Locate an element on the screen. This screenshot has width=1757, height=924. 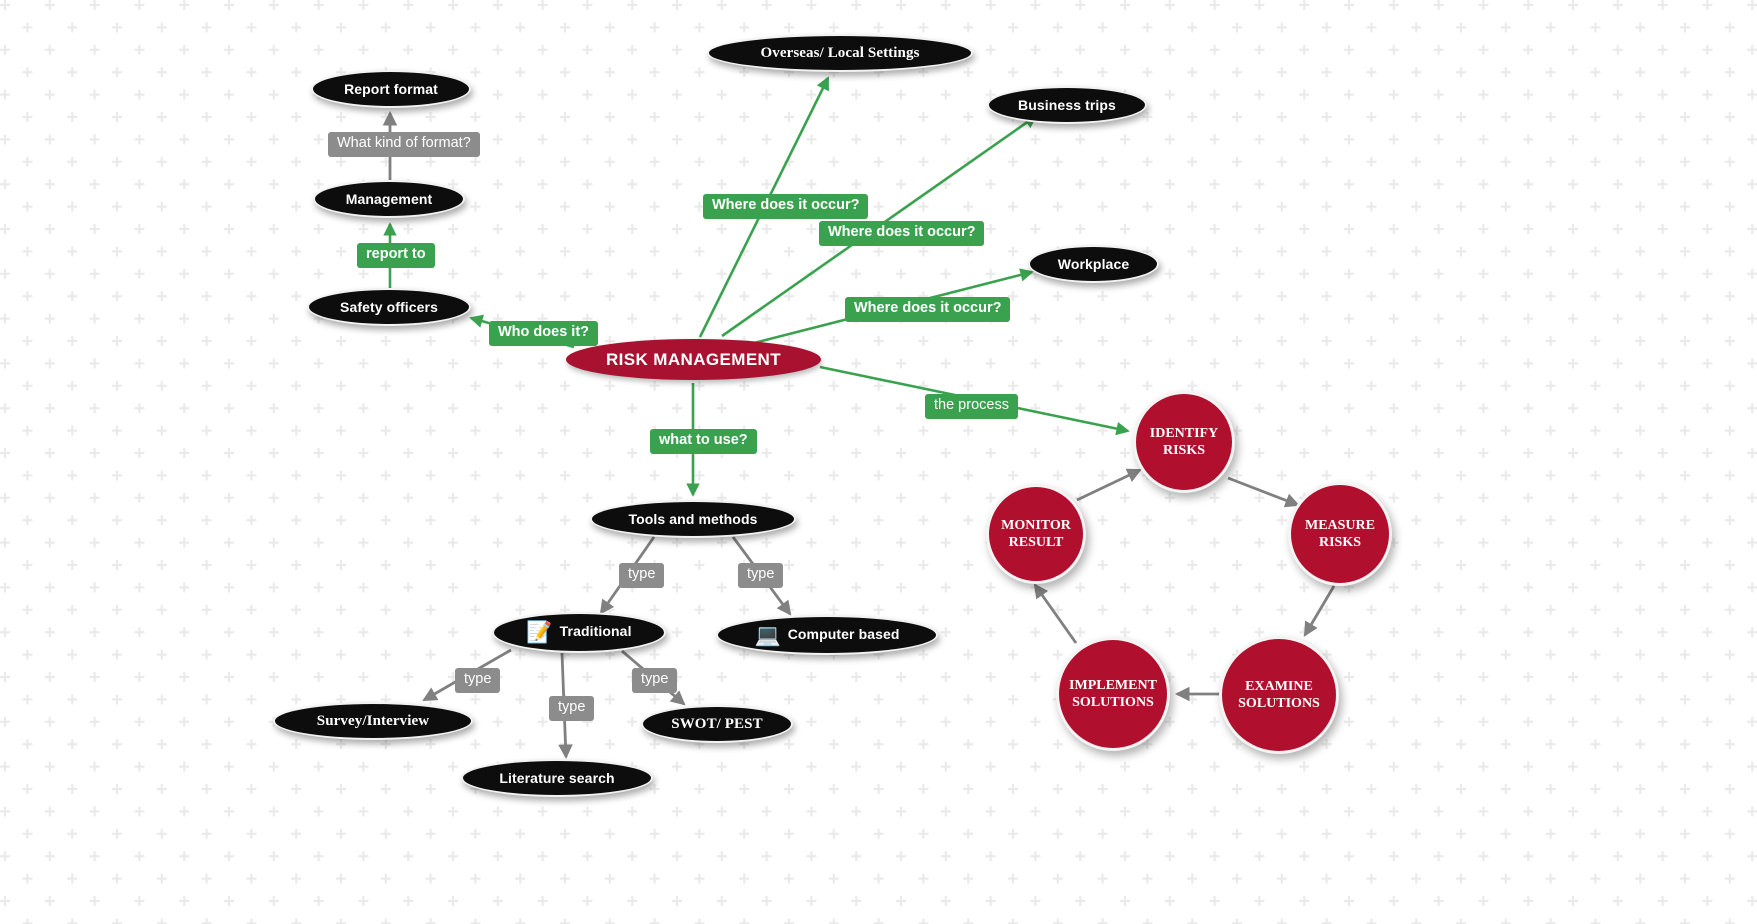
node-traditional: 📝 Traditional is located at coordinates (579, 632).